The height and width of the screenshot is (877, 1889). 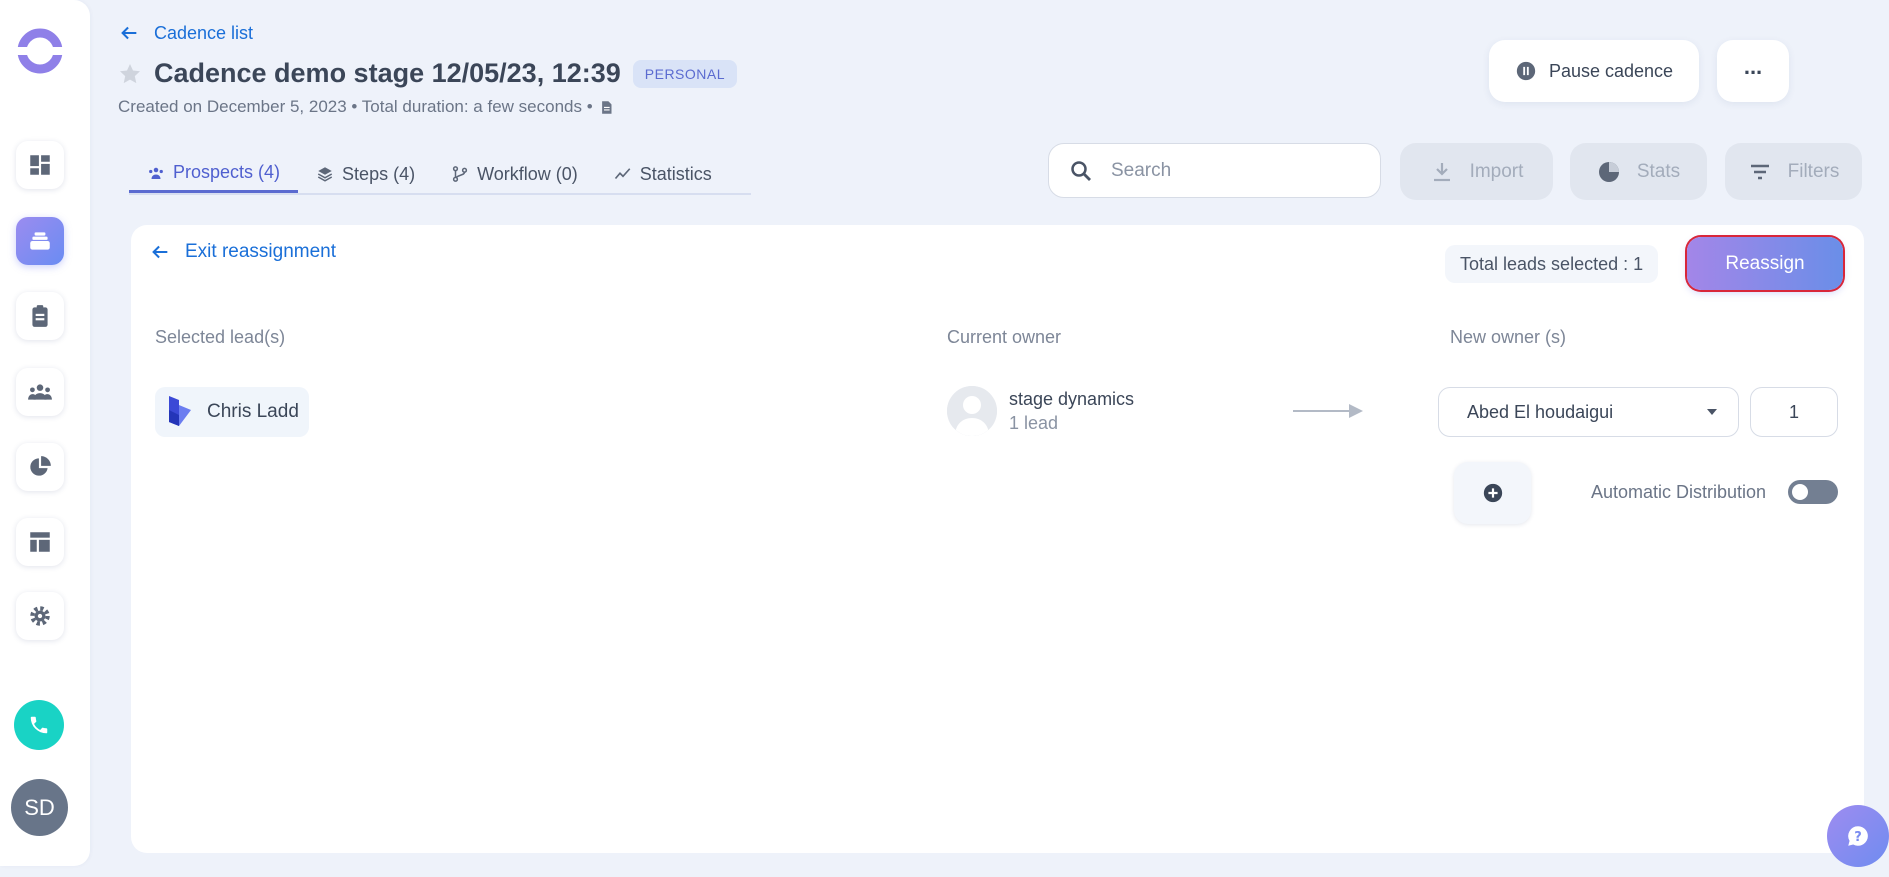 I want to click on nav-statistics, so click(x=40, y=467).